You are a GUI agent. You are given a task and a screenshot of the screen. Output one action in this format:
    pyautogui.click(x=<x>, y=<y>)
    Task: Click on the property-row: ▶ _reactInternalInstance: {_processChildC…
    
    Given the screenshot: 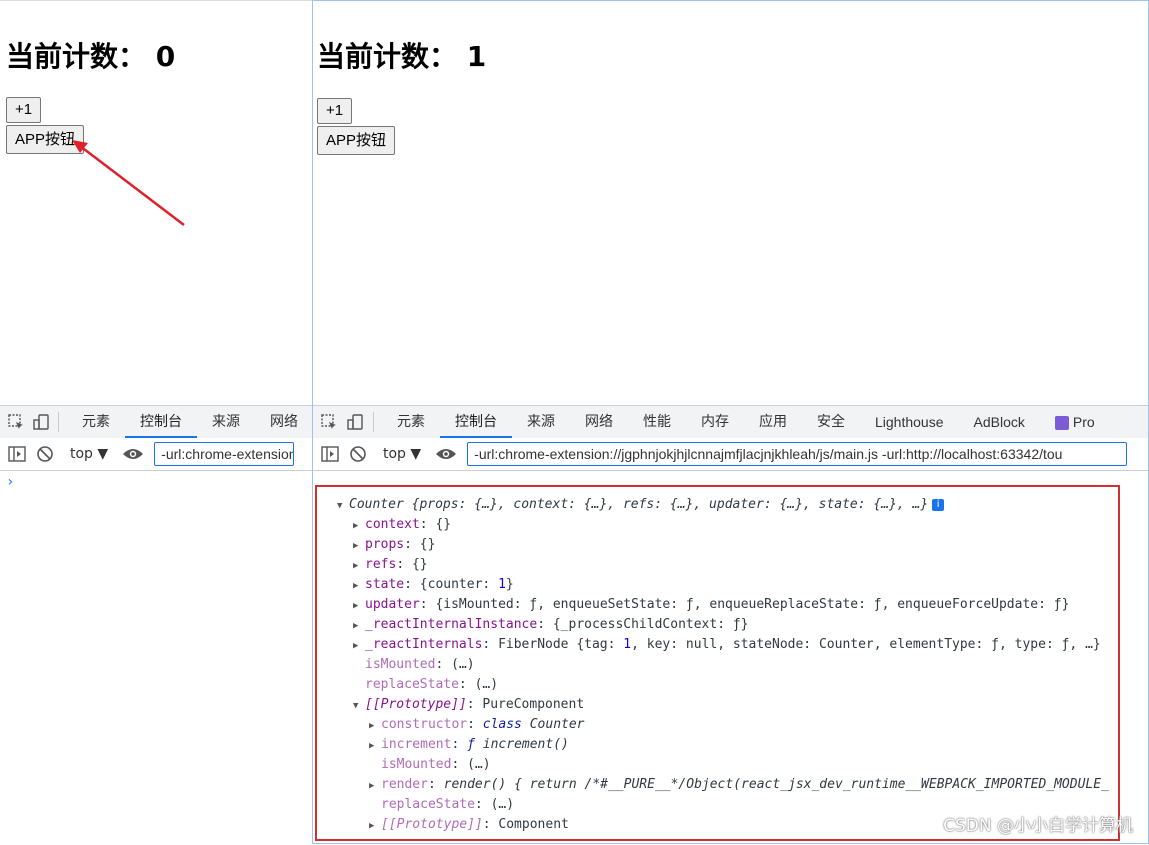 What is the action you would take?
    pyautogui.click(x=551, y=625)
    